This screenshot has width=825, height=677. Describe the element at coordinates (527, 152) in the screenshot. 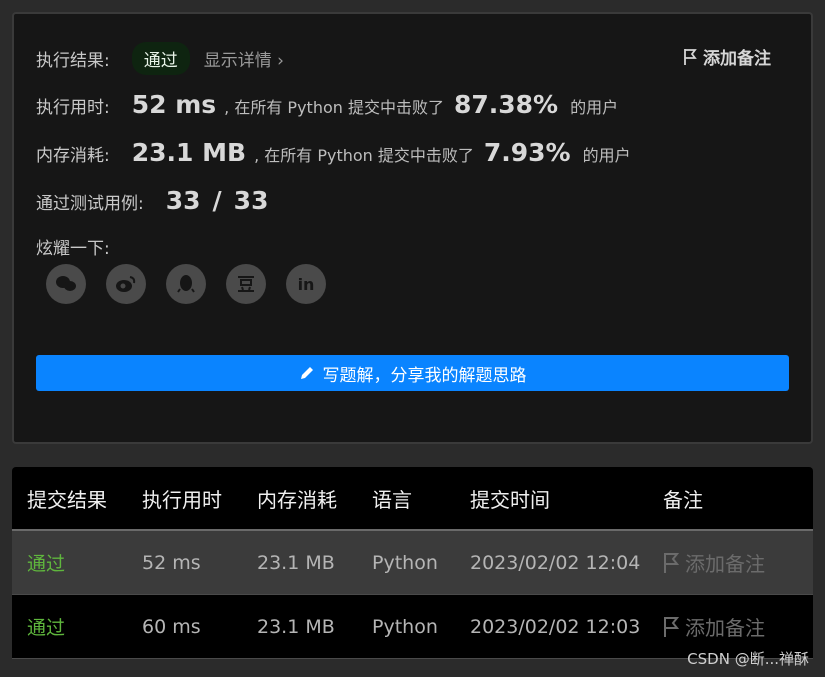

I see `memory-percent: 7.93%` at that location.